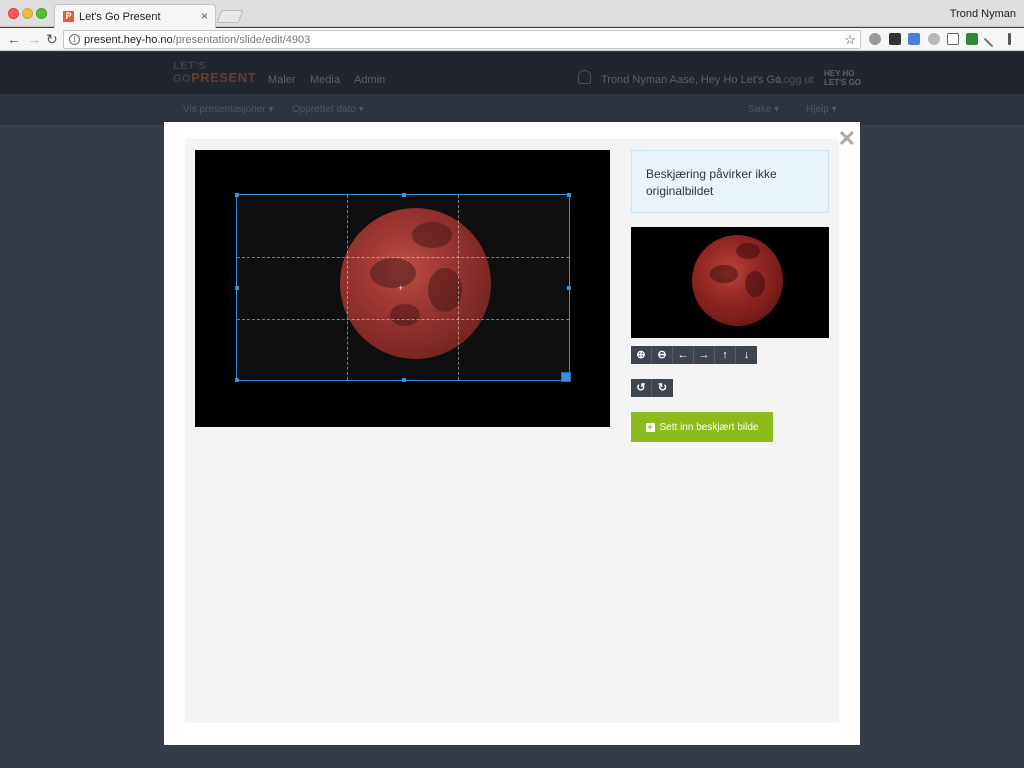 This screenshot has width=1024, height=768. Describe the element at coordinates (934, 39) in the screenshot. I see `extension-cloud-icon` at that location.